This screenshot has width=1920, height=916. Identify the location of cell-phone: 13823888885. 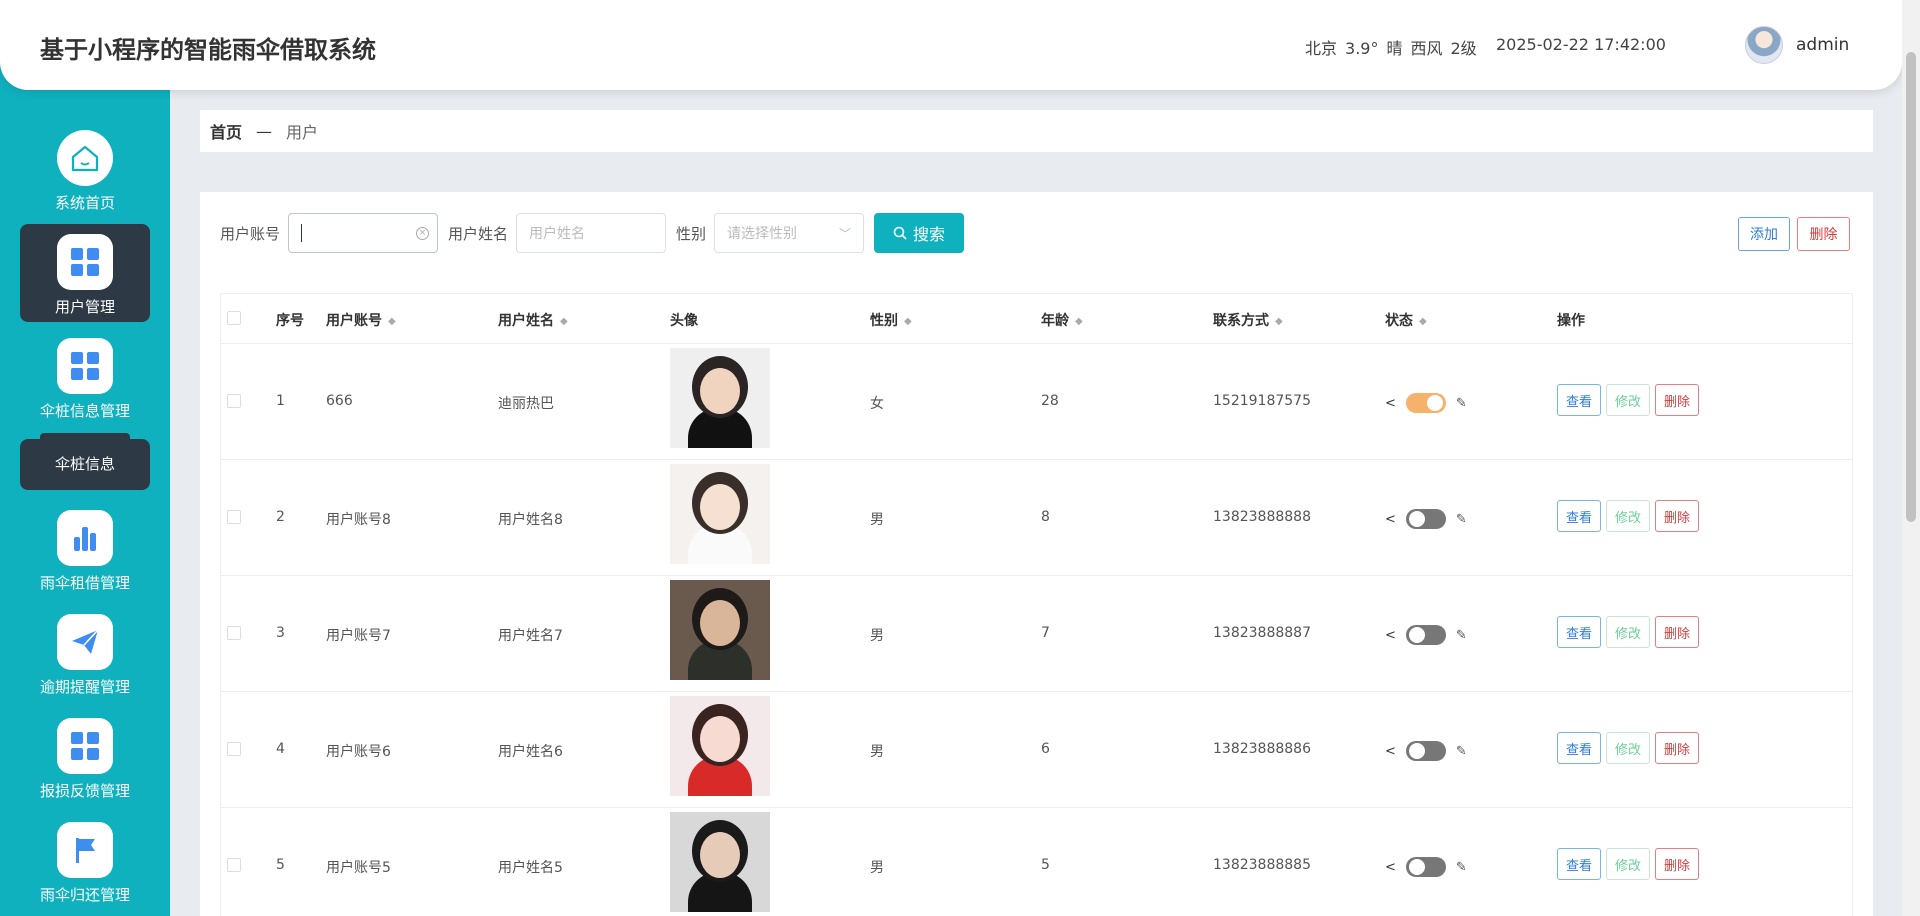
(1262, 865).